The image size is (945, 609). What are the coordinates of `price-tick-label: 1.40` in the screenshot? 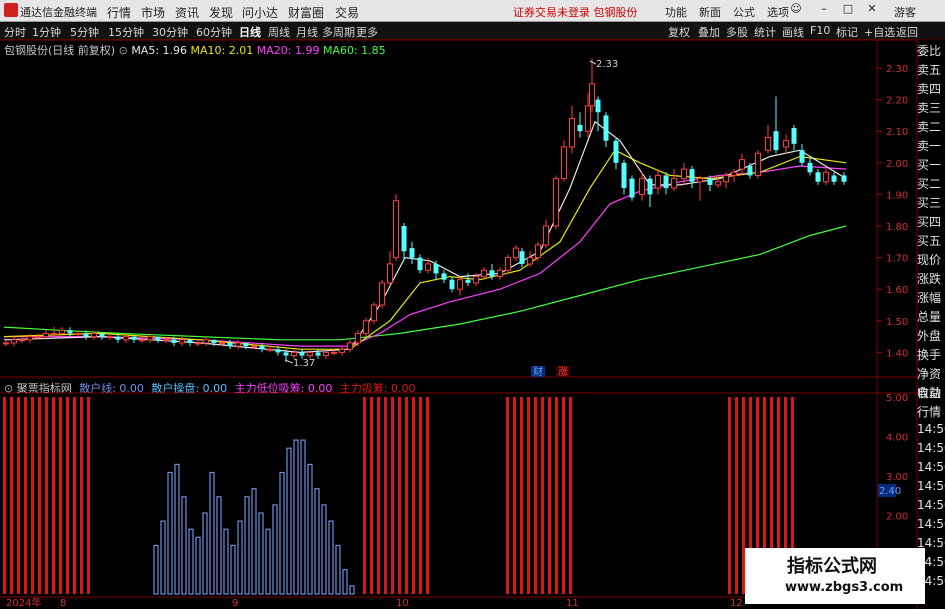 It's located at (897, 353).